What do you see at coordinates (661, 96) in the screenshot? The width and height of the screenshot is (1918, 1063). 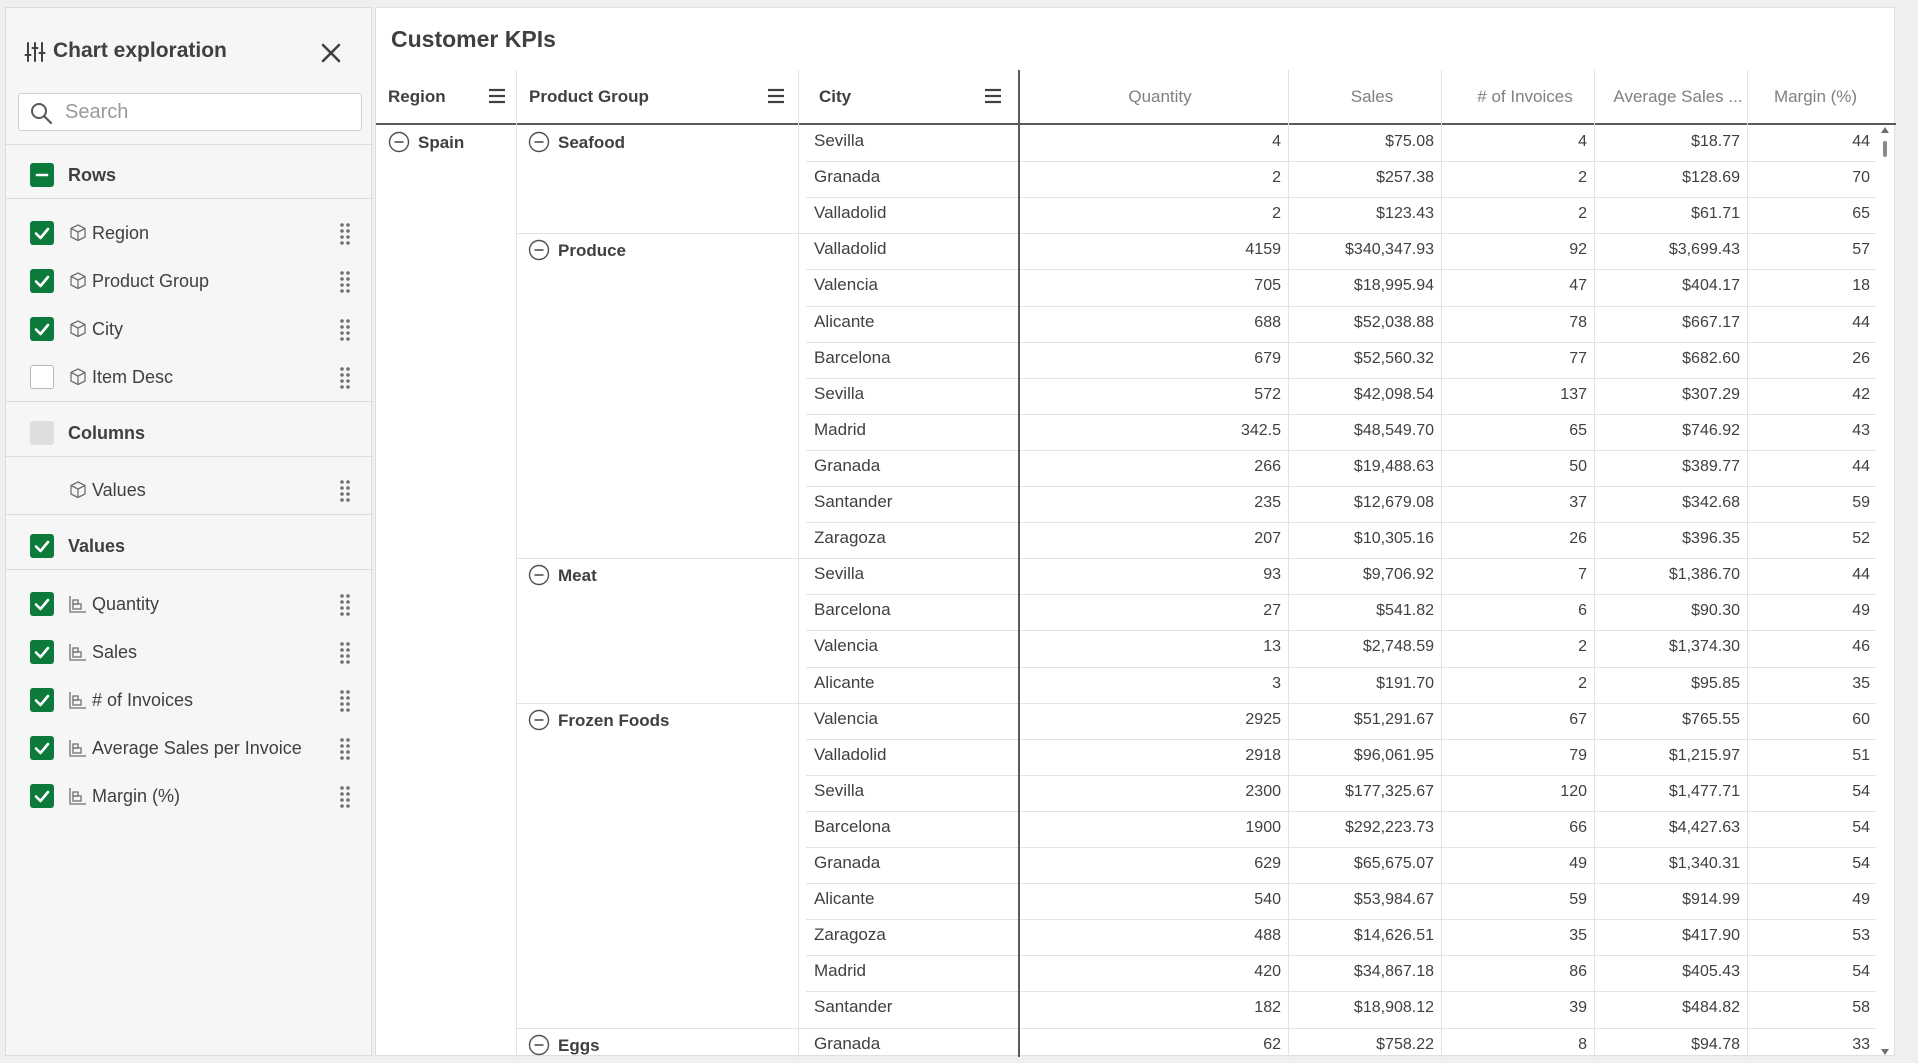 I see `header-product-group: Product Group` at bounding box center [661, 96].